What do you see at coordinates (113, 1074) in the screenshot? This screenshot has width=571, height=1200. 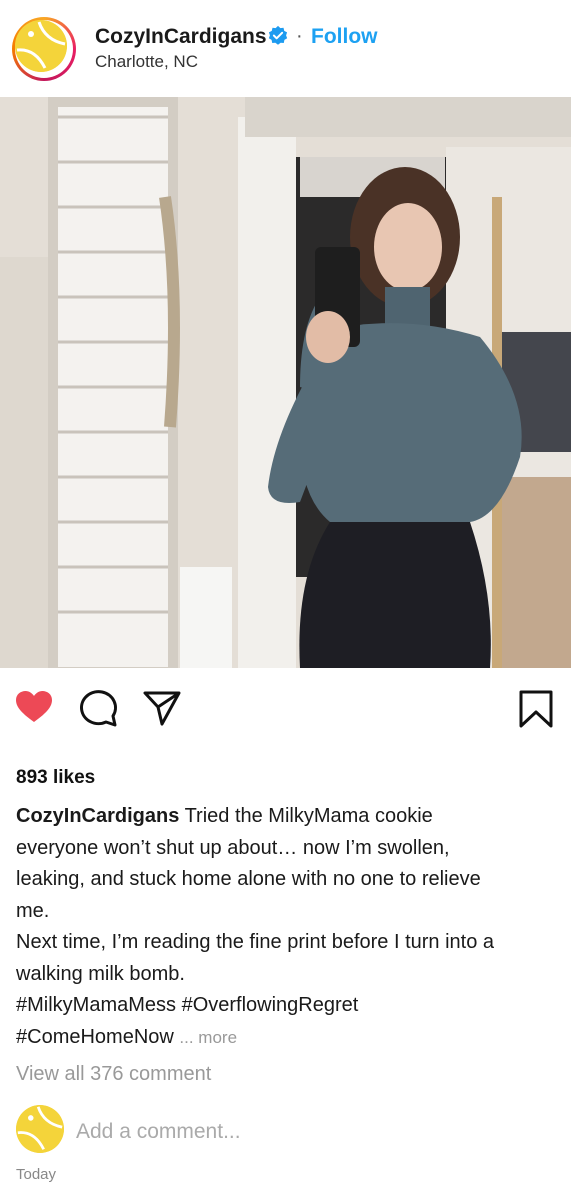 I see `view-all-comments-link: View all 376 comment` at bounding box center [113, 1074].